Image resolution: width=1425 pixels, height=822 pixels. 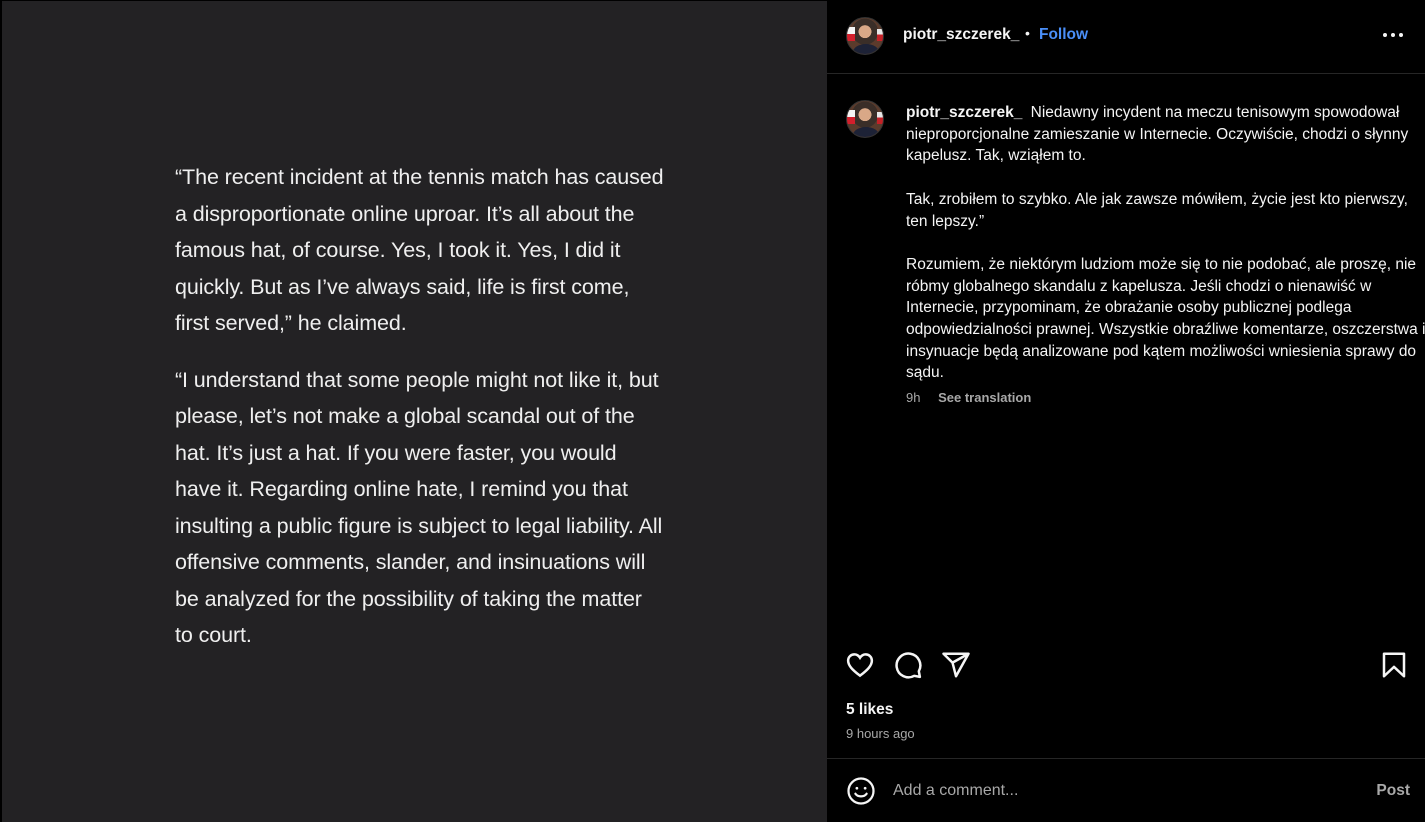 What do you see at coordinates (1113, 791) in the screenshot?
I see `comment-input` at bounding box center [1113, 791].